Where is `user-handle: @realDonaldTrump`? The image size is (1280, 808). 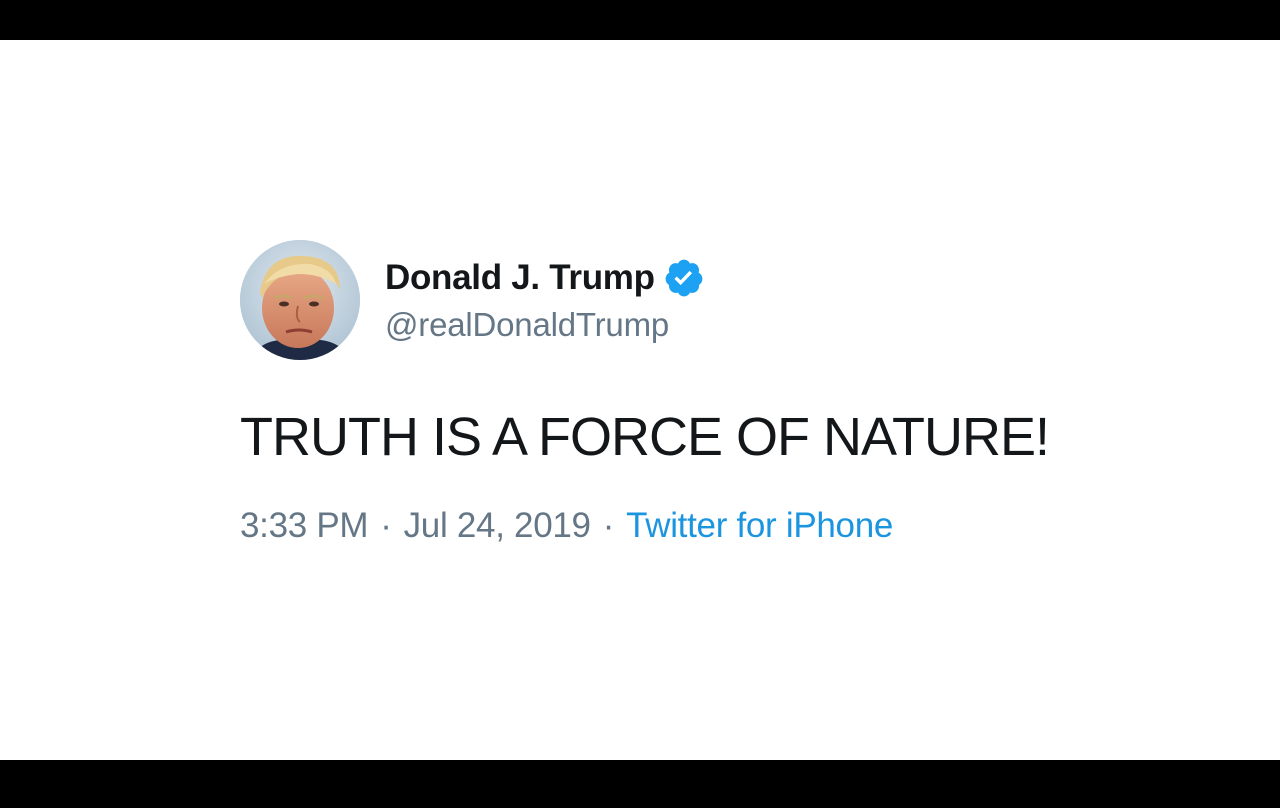
user-handle: @realDonaldTrump is located at coordinates (545, 325).